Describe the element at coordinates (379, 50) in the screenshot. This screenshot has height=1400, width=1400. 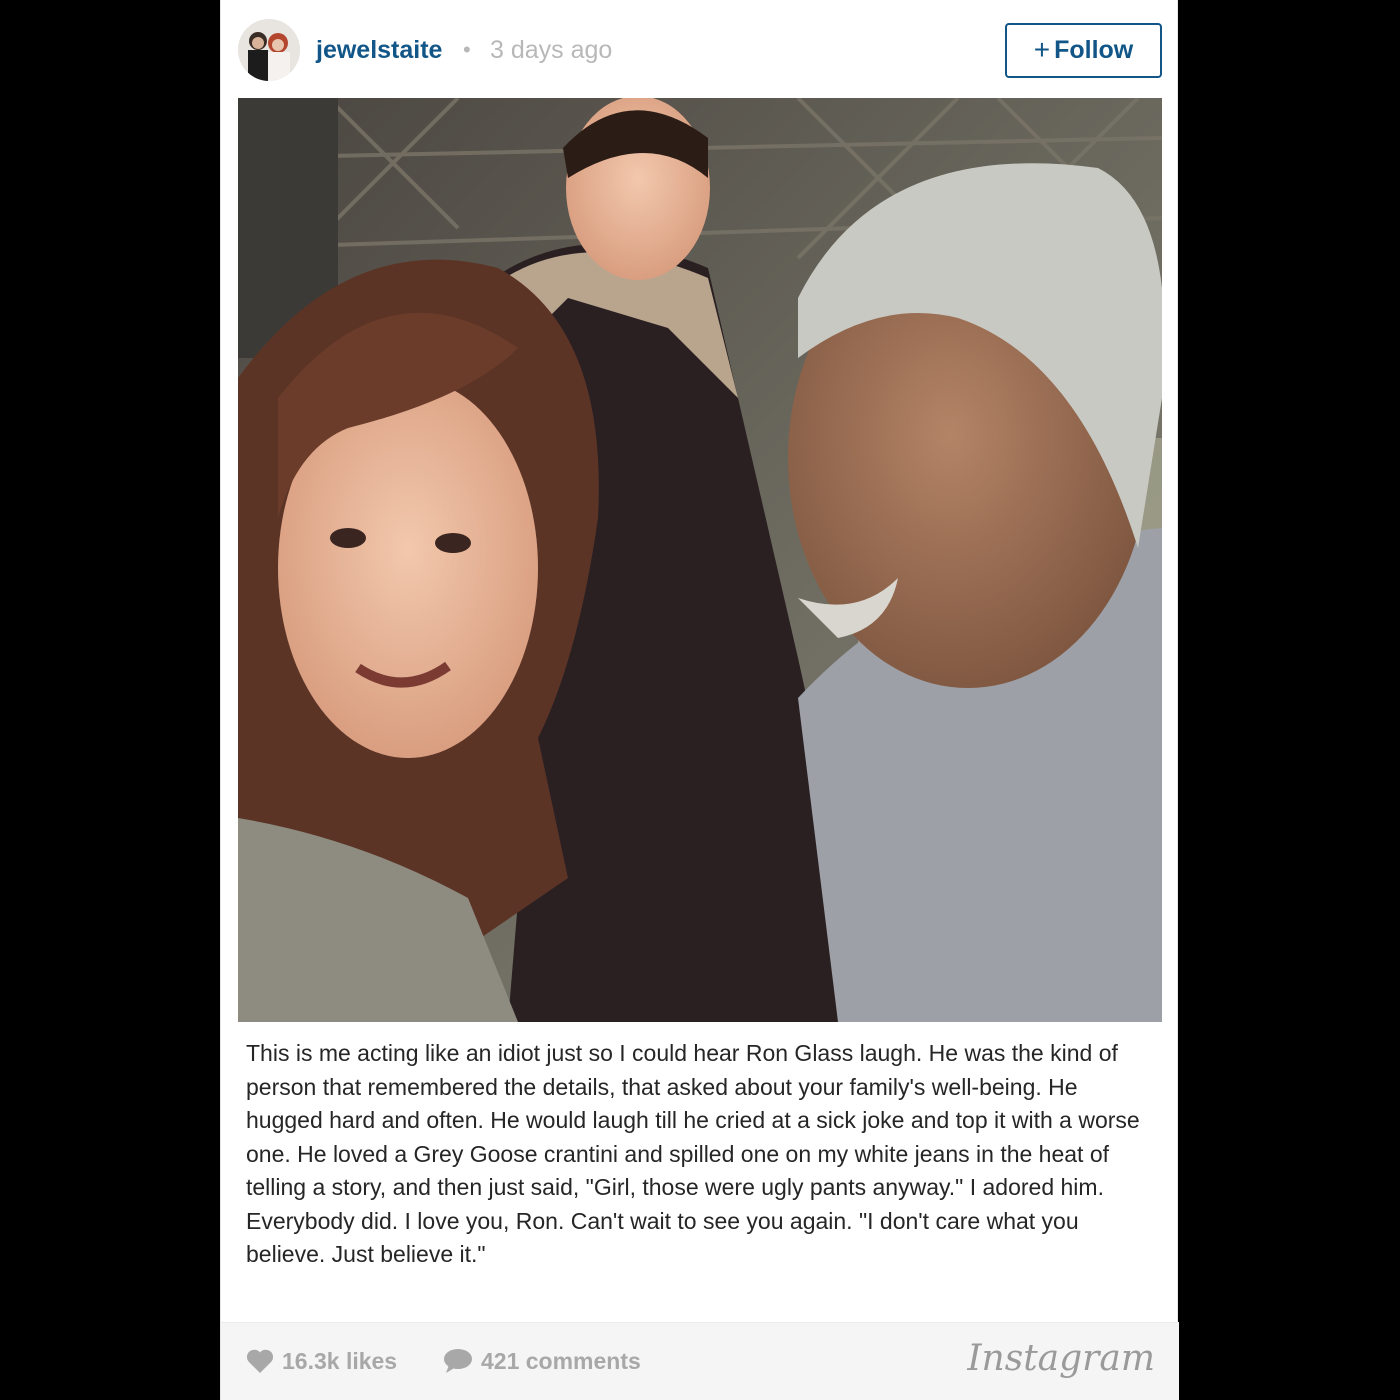
I see `username-link: jewelstaite` at that location.